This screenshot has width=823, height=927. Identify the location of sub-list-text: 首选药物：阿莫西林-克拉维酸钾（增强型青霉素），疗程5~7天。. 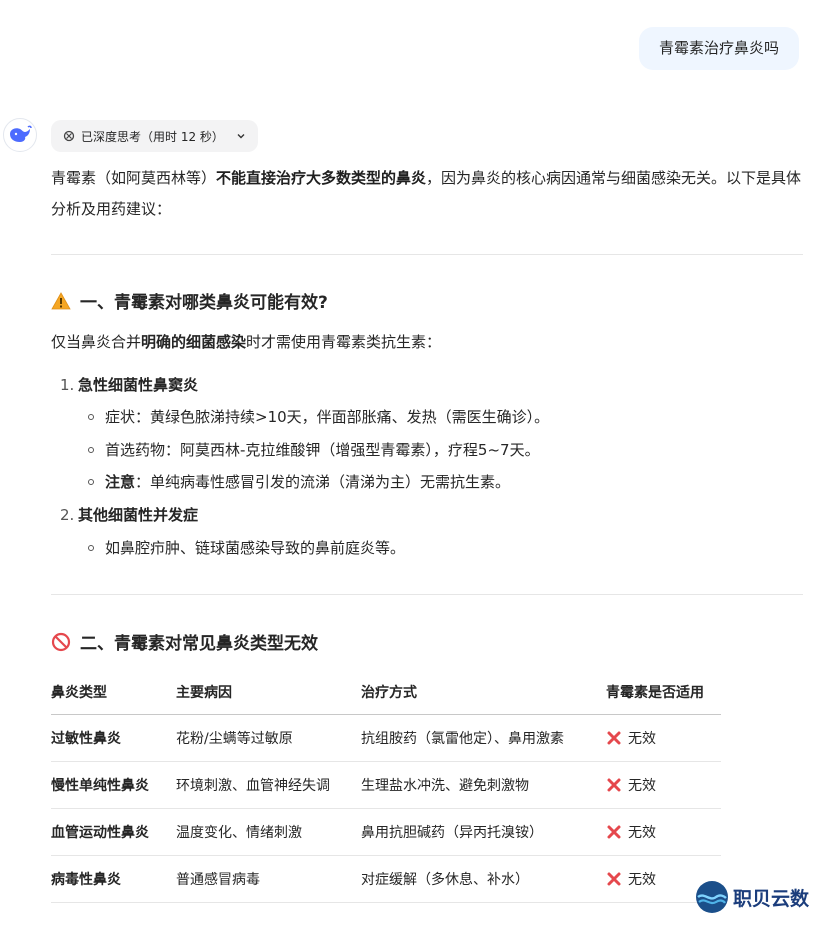
(322, 450).